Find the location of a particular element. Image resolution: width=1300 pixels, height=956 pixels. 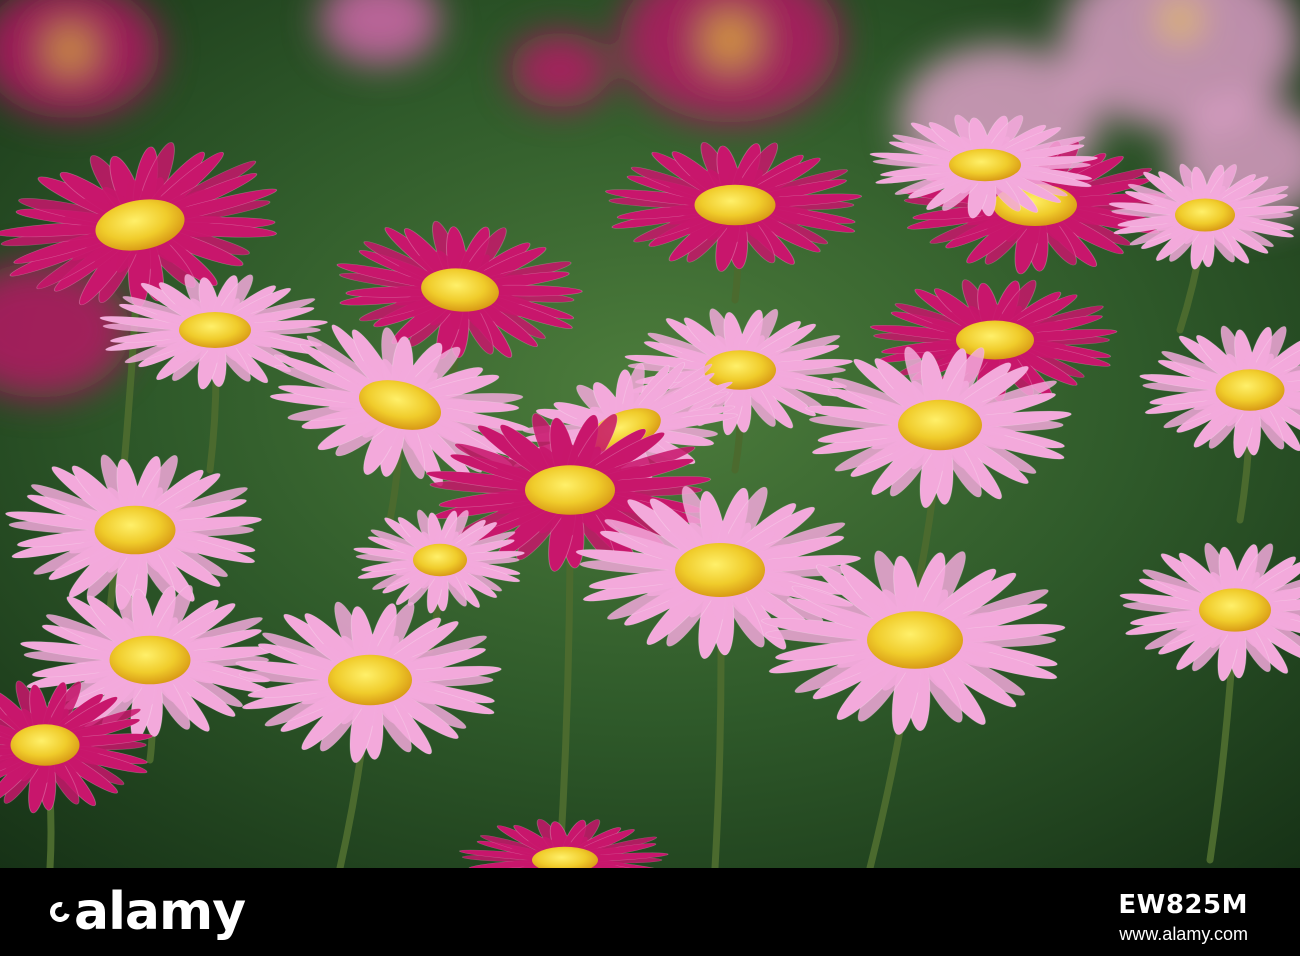

alamy-logo-icon is located at coordinates (60, 912).